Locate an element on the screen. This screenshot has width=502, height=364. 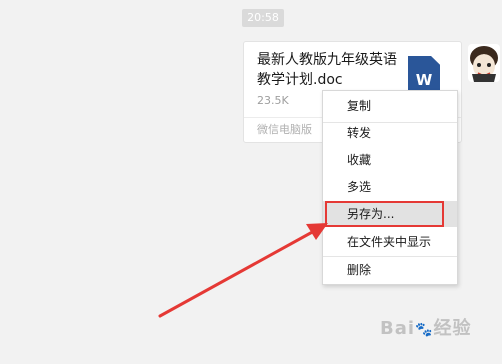
watermark-tail: 经验 is located at coordinates (452, 328).